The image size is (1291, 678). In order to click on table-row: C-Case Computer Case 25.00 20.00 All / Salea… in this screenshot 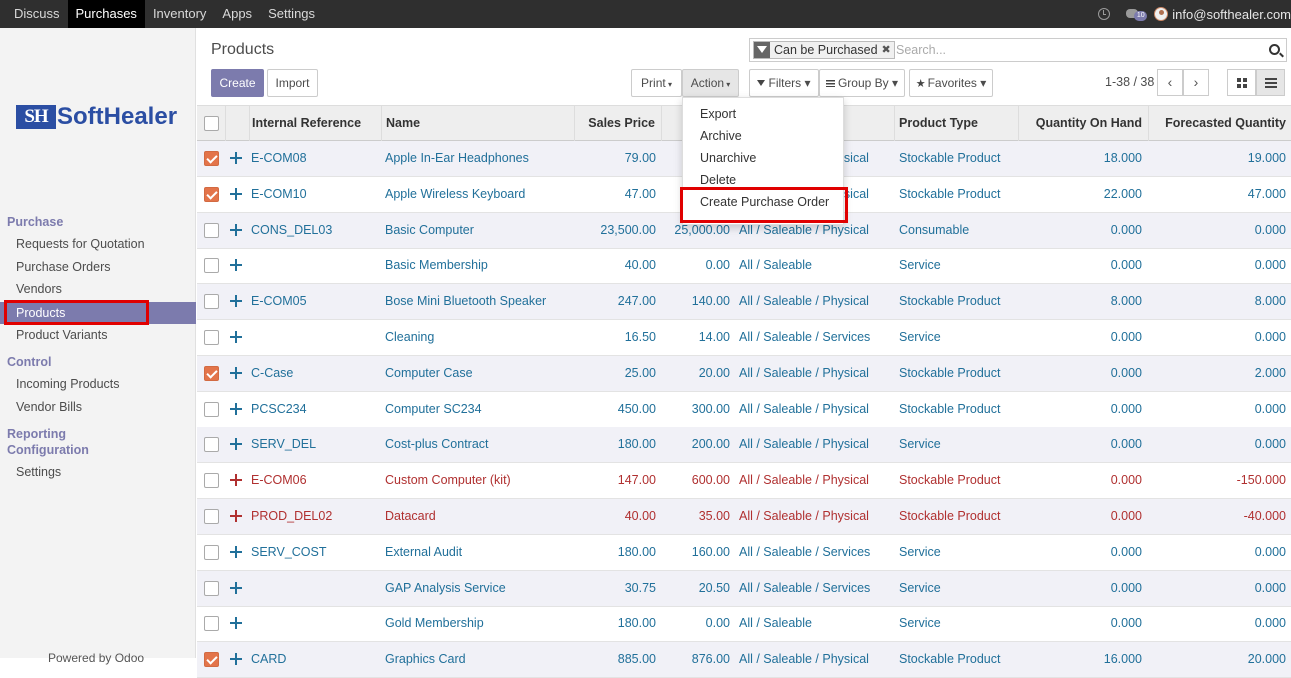, I will do `click(744, 373)`.